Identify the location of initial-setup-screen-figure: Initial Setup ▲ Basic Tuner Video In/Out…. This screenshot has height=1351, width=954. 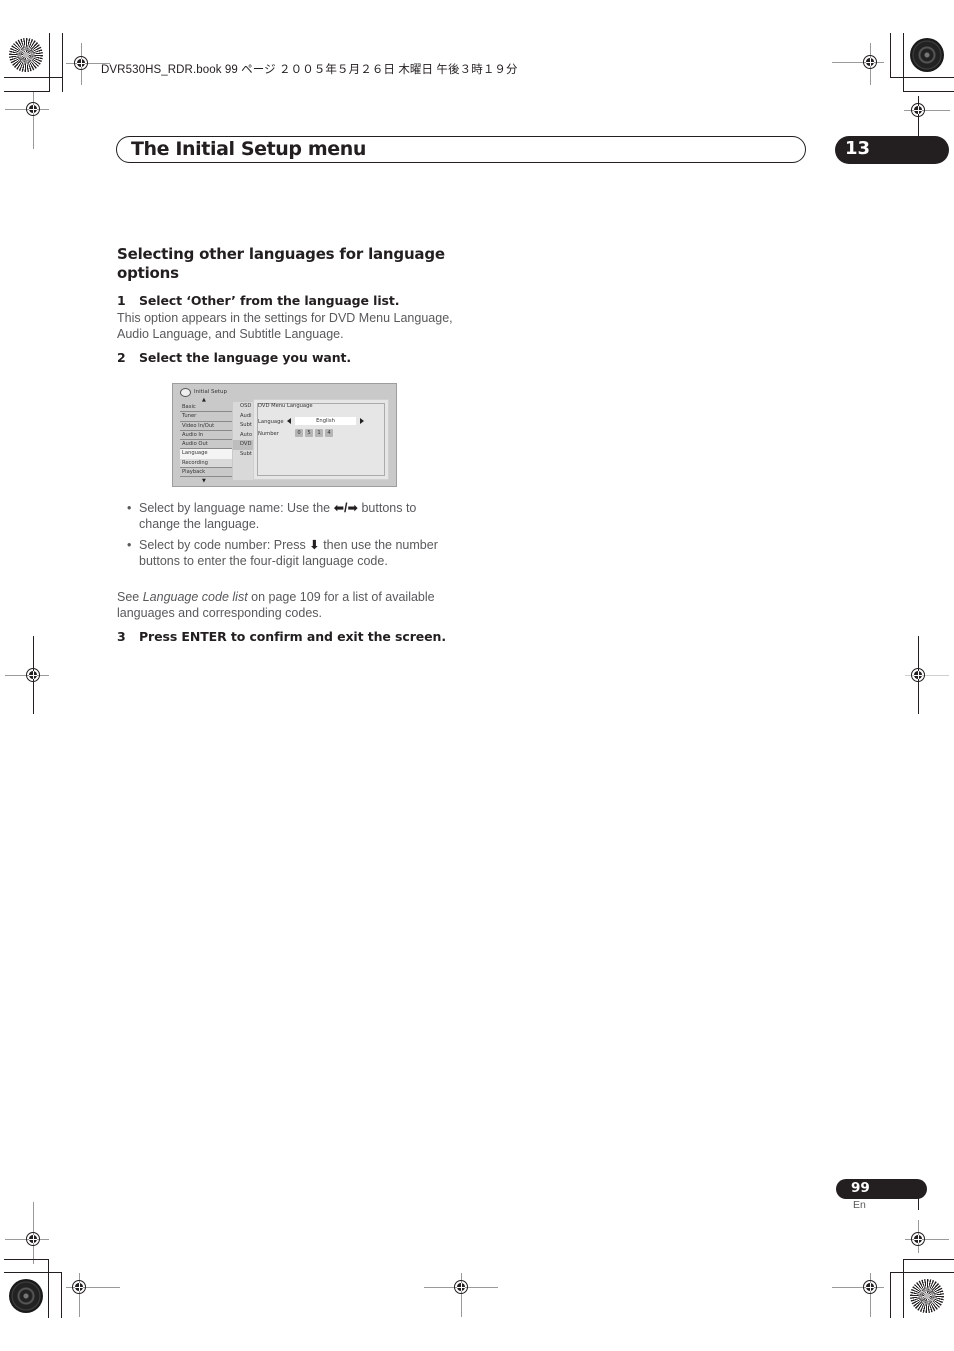
(284, 435).